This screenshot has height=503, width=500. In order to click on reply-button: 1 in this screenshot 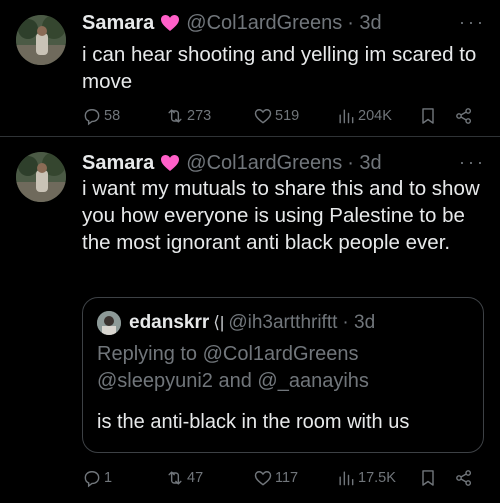, I will do `click(97, 478)`.